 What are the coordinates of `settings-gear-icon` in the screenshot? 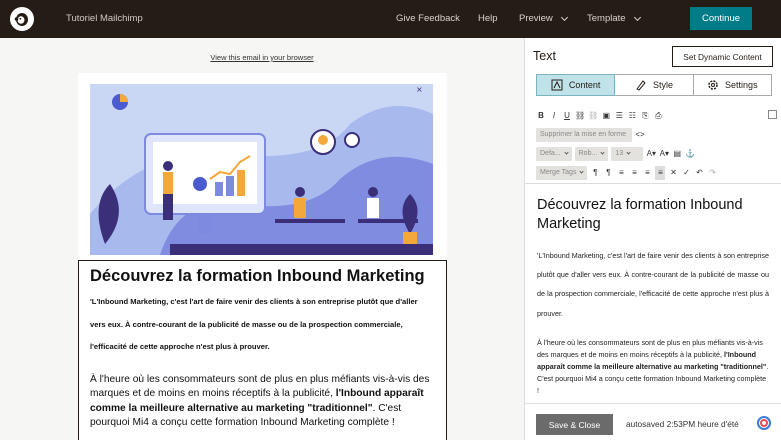 It's located at (713, 85).